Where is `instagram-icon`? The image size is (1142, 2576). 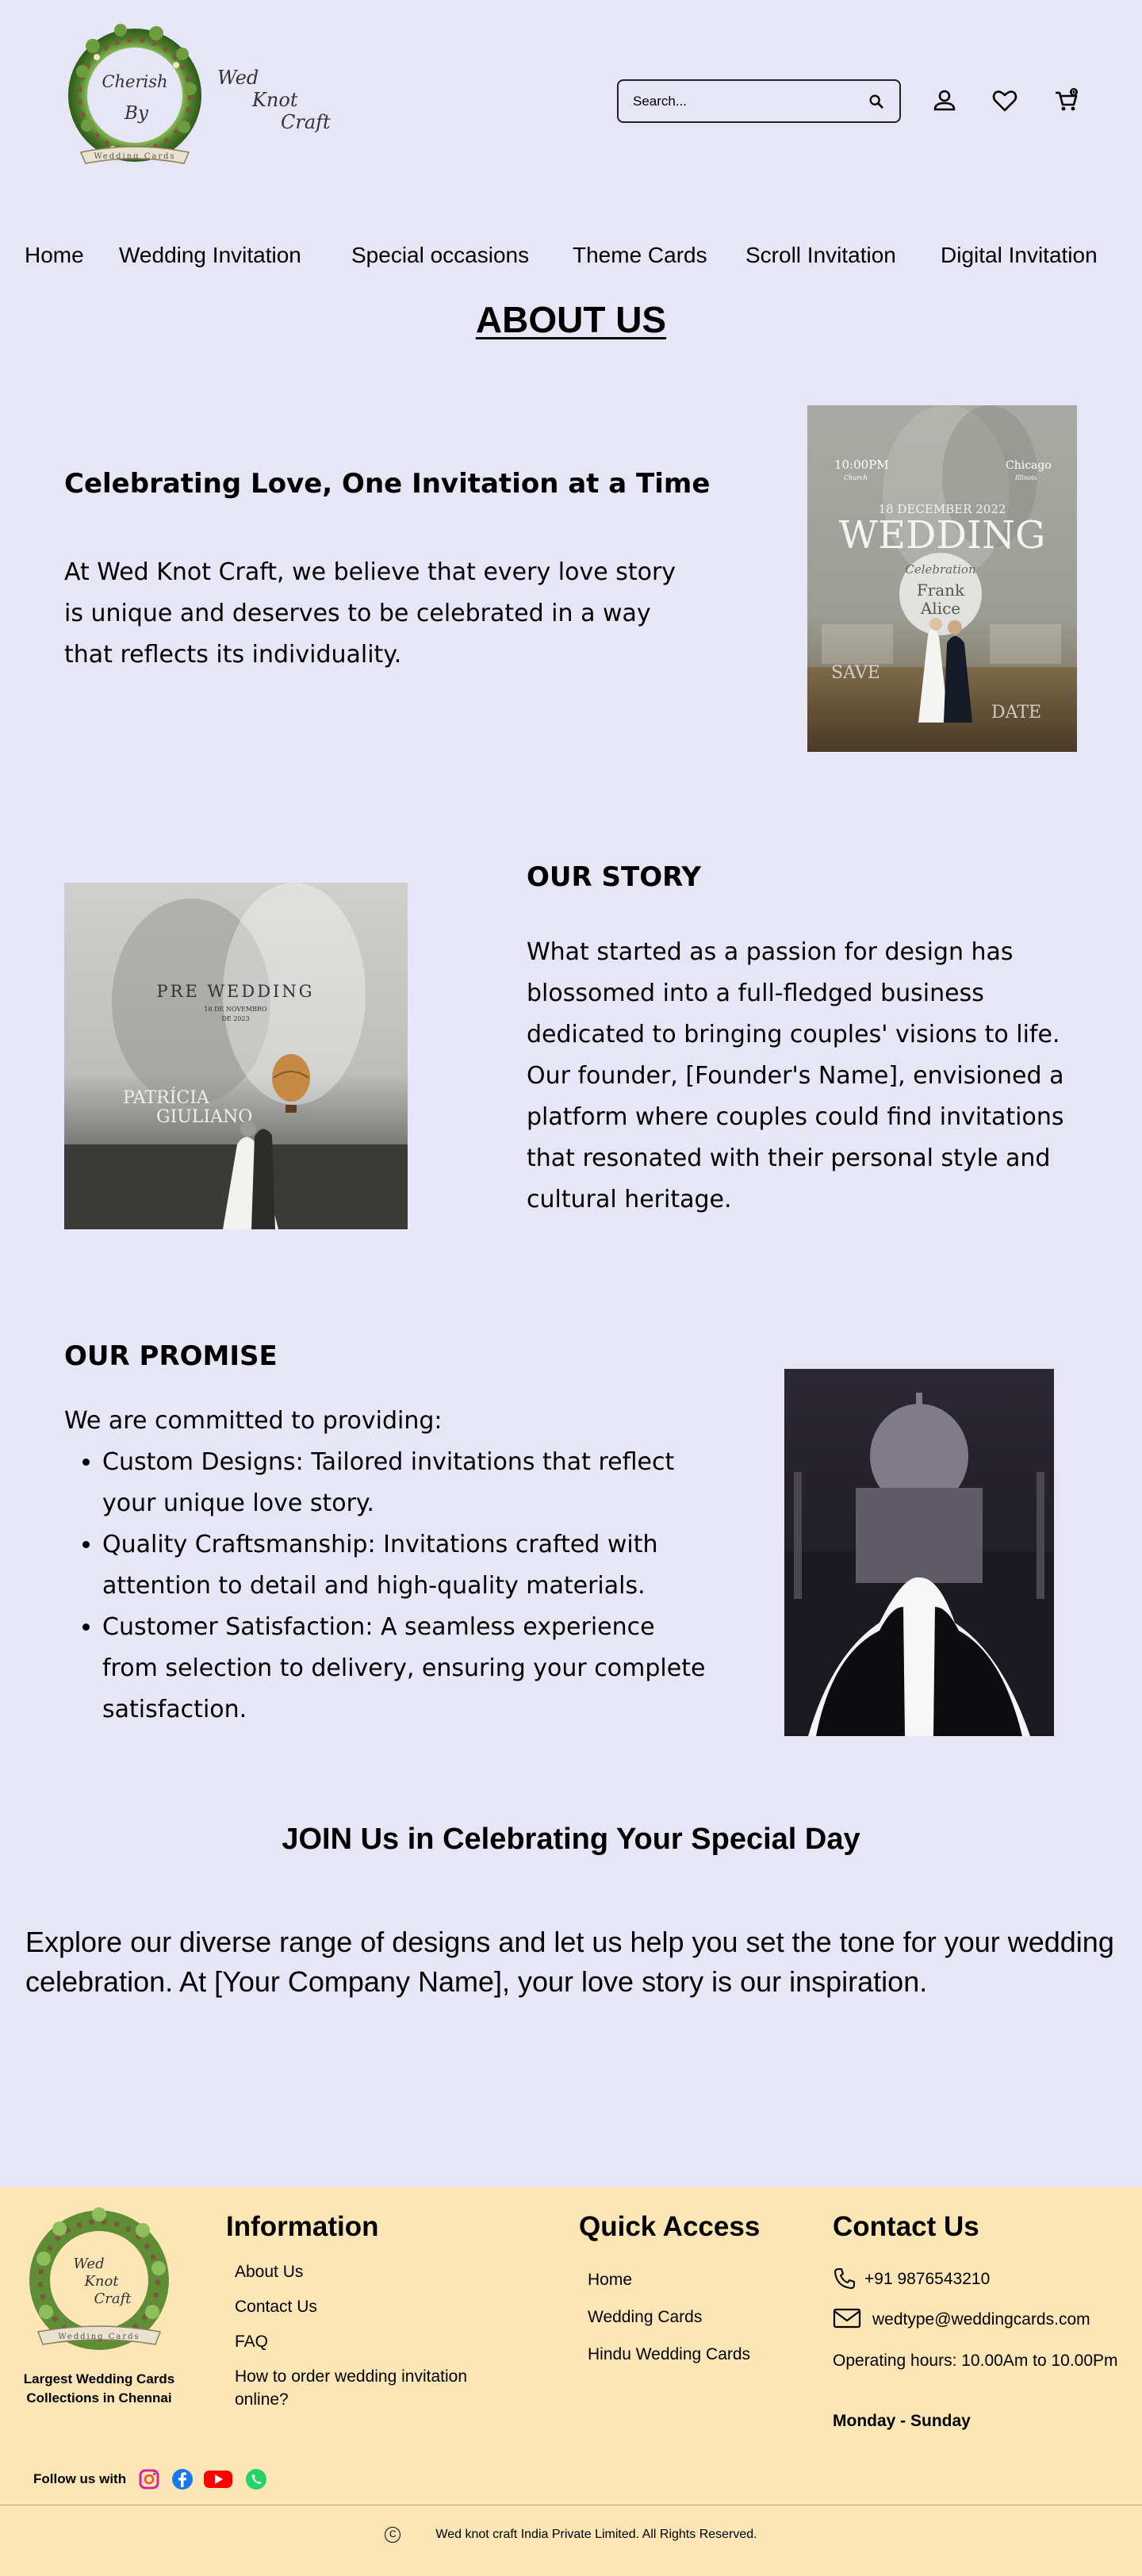
instagram-icon is located at coordinates (149, 2479).